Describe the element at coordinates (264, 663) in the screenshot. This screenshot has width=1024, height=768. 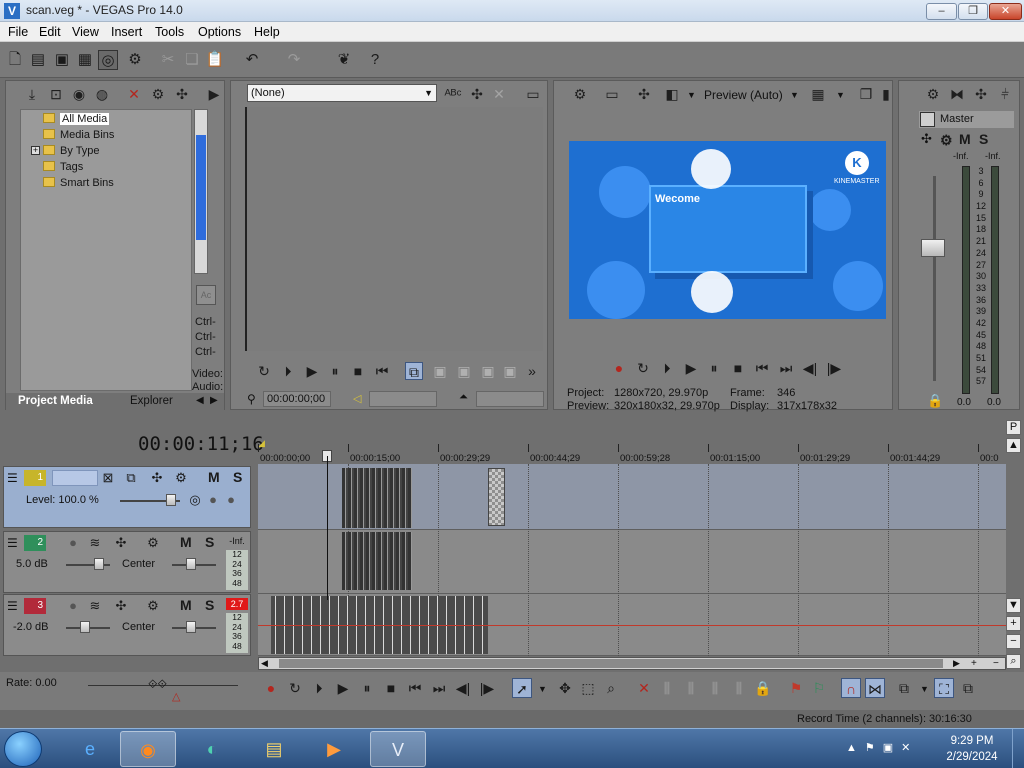
I see `scroll-left-icon: ◀` at that location.